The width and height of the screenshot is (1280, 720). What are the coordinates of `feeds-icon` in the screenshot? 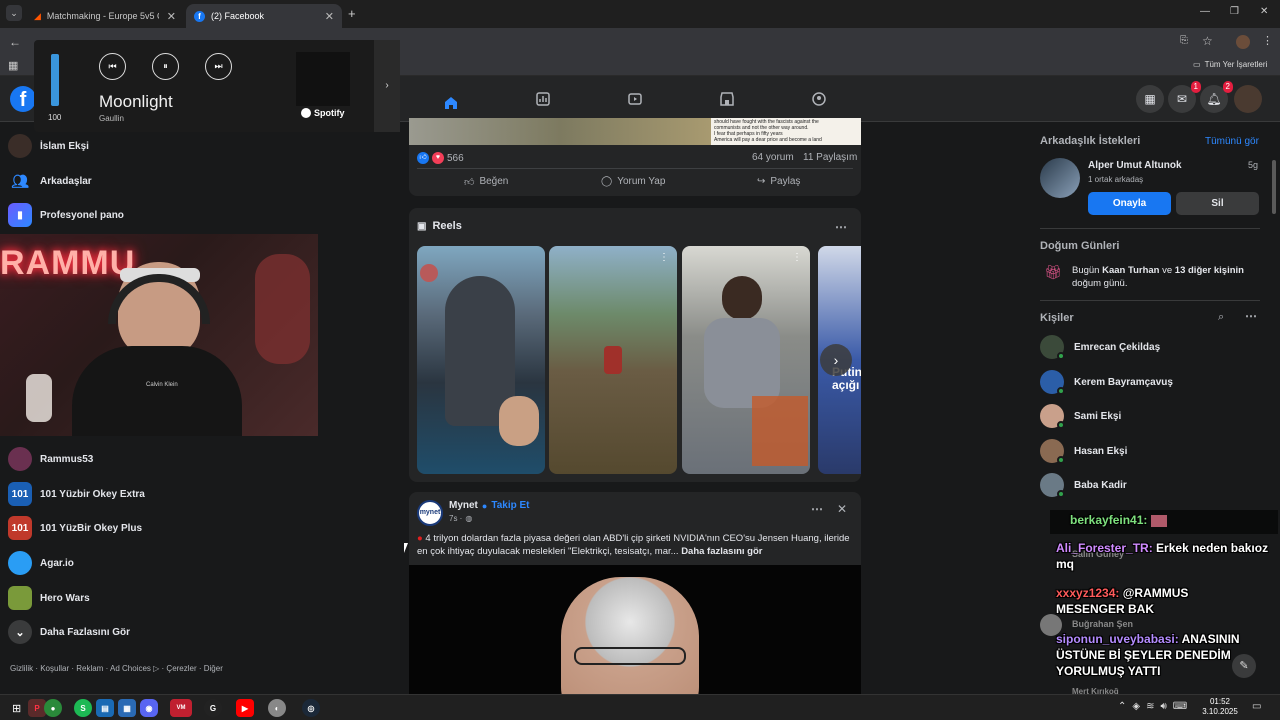 It's located at (543, 99).